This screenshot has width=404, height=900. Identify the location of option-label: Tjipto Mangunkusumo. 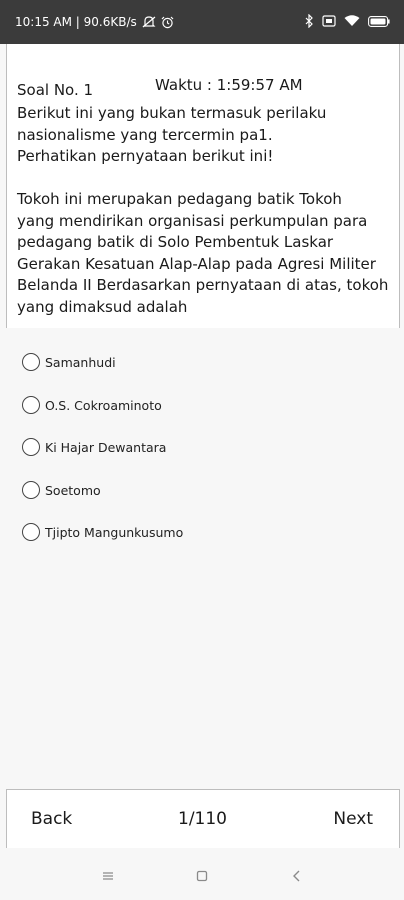
(114, 532).